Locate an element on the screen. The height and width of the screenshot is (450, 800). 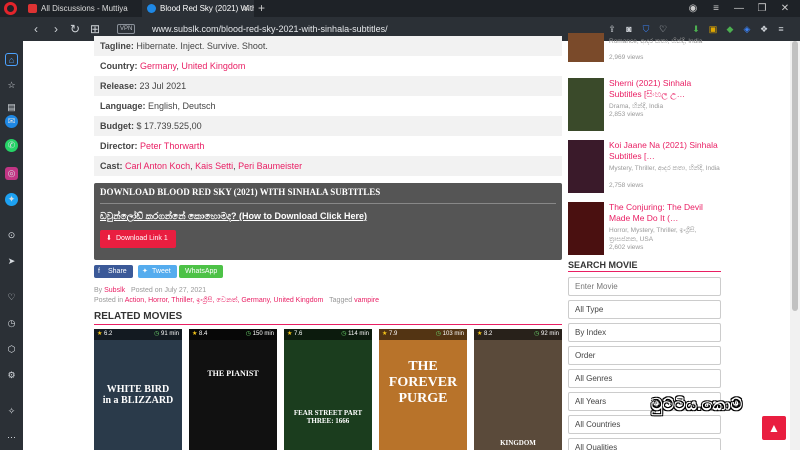
messenger-icon: ✉ is located at coordinates (11, 121).